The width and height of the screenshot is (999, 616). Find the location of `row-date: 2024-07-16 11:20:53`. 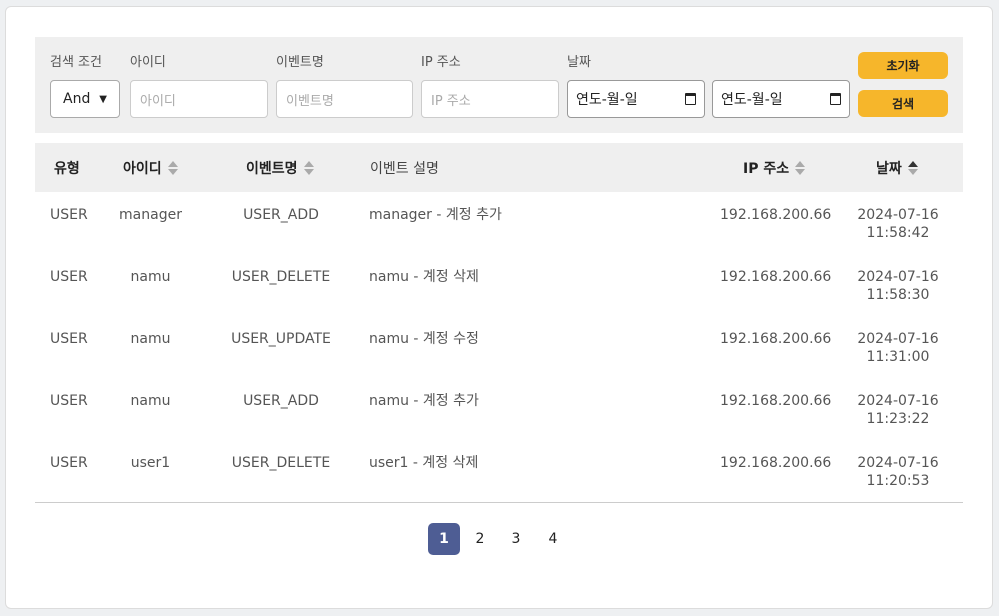

row-date: 2024-07-16 11:20:53 is located at coordinates (898, 472).